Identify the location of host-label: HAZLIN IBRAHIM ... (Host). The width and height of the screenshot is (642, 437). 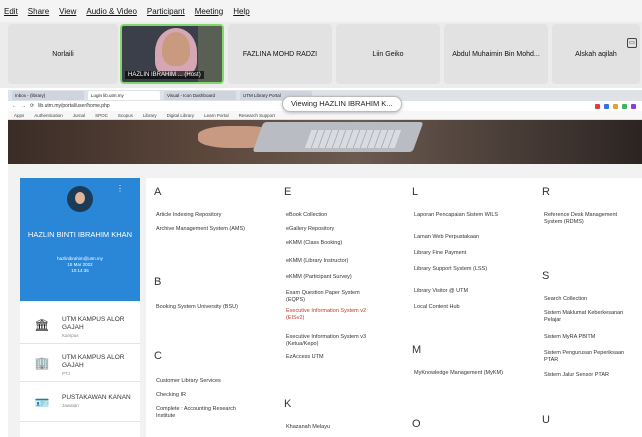
(164, 75).